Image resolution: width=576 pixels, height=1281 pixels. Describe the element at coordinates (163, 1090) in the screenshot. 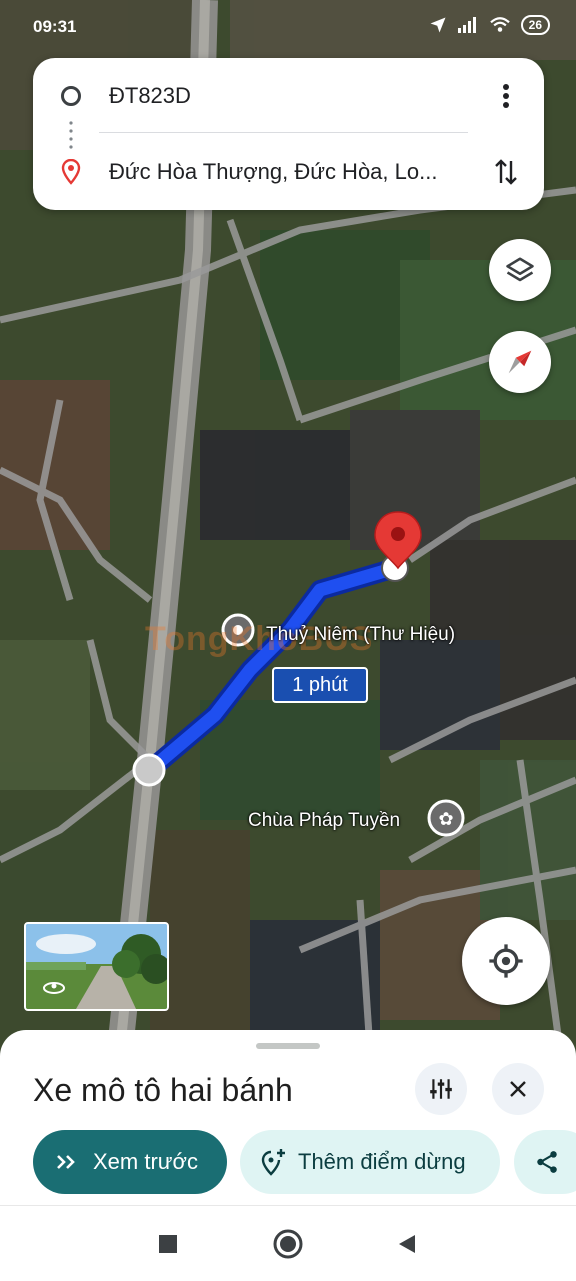

I see `travel-mode-title: Xe mô tô hai bánh` at that location.